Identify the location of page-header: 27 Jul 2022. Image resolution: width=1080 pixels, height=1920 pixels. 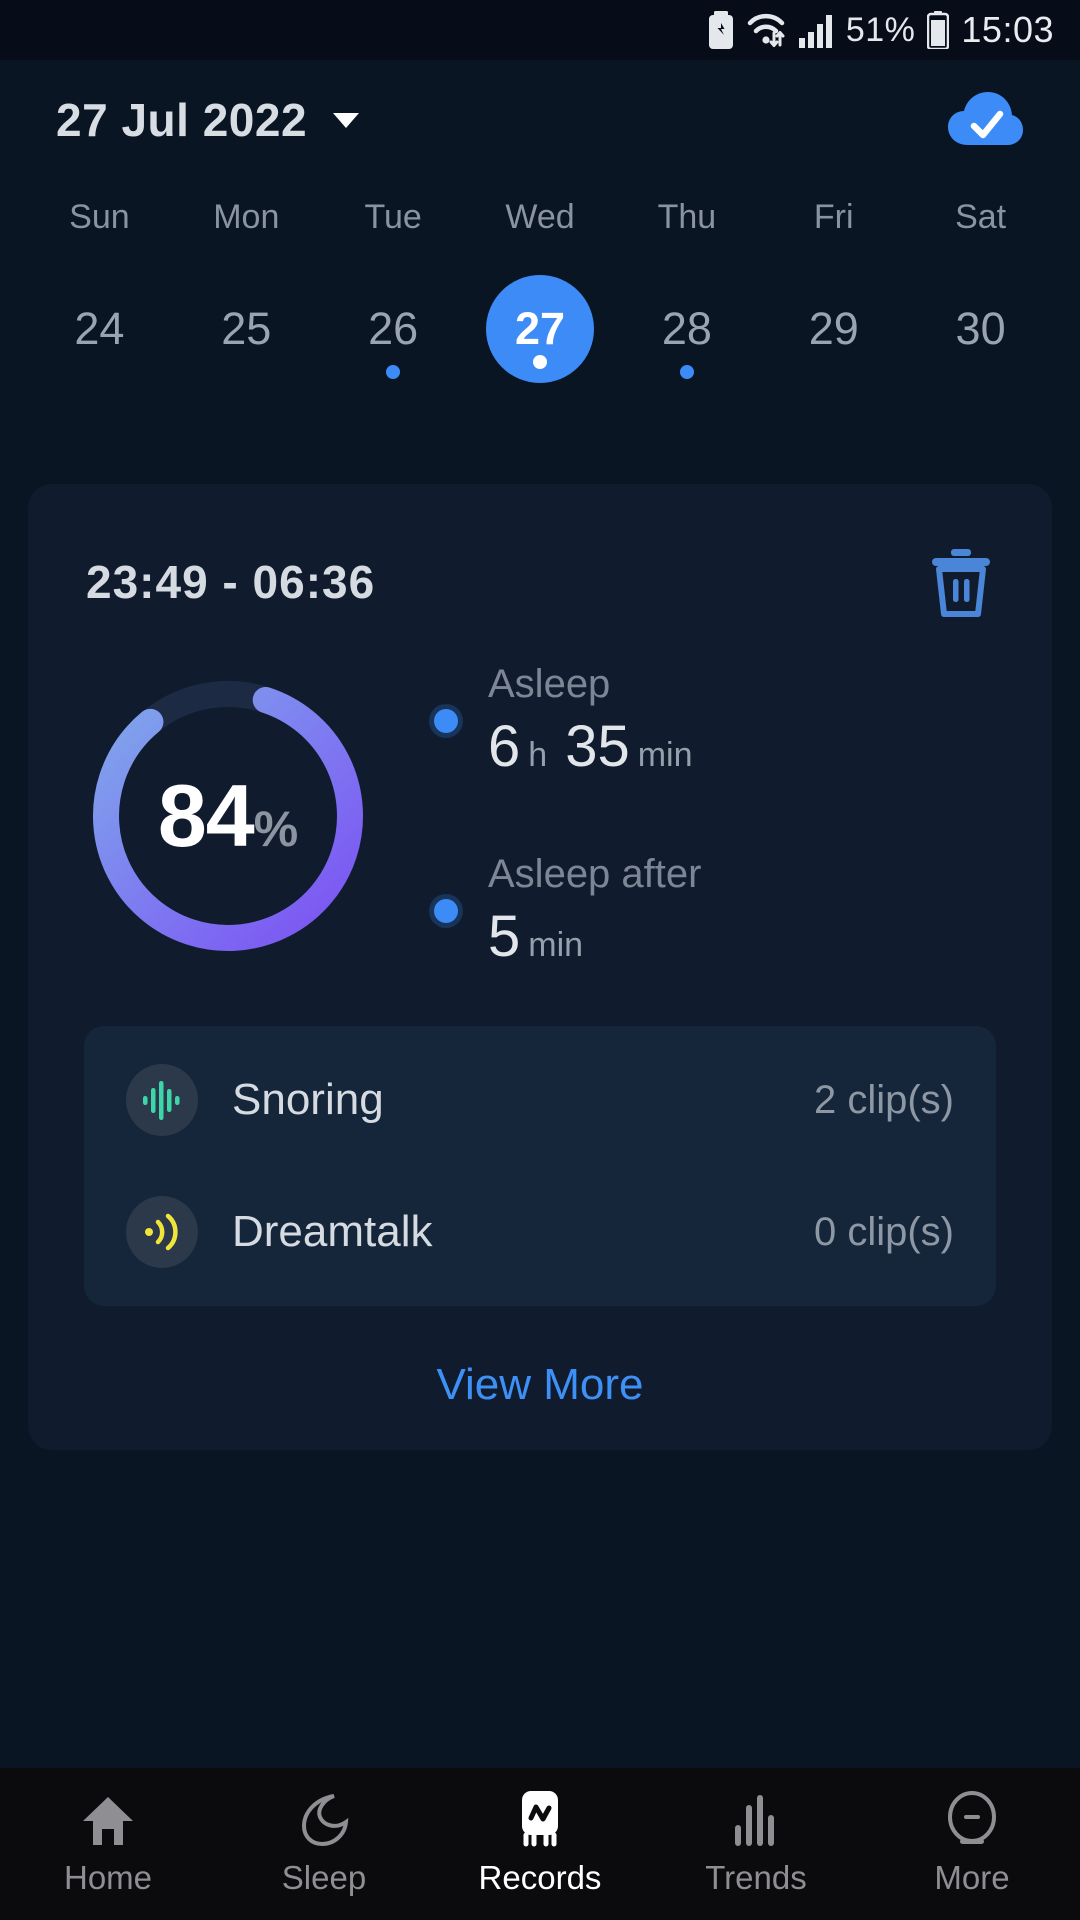
(540, 120).